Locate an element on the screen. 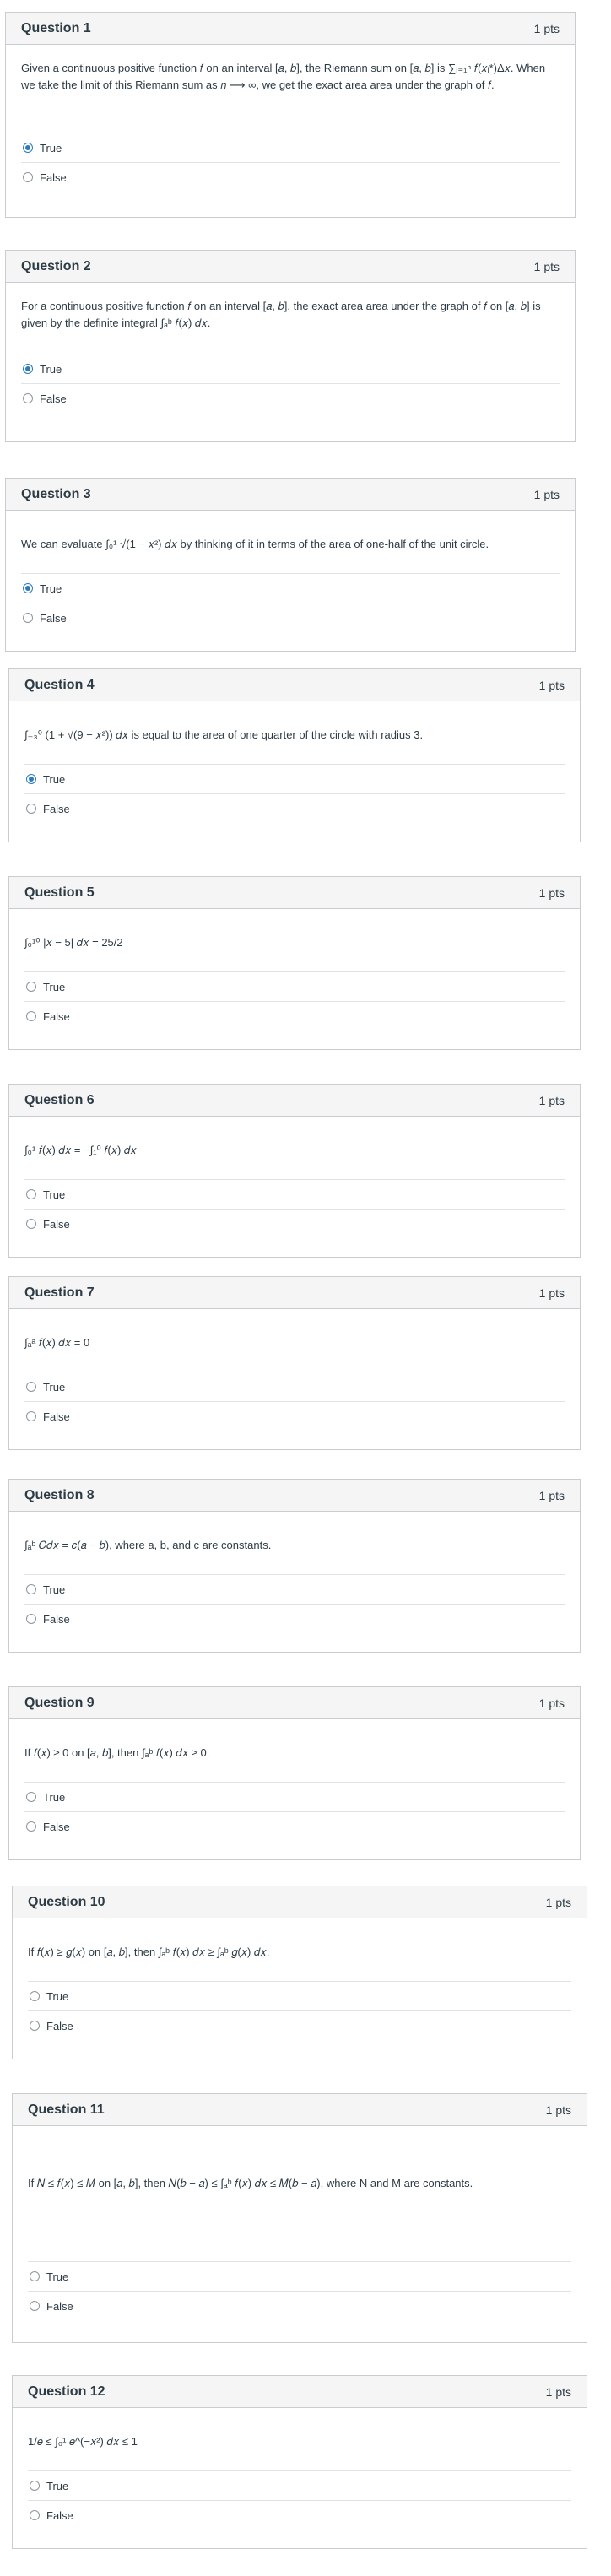 This screenshot has height=2576, width=611. question-title: Question 10 is located at coordinates (66, 1901).